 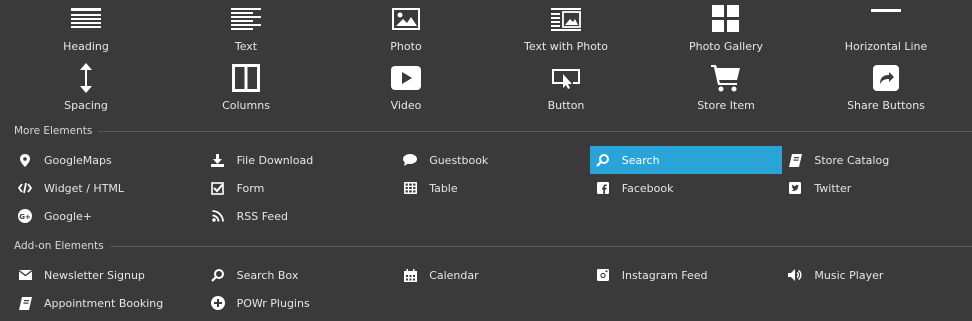 What do you see at coordinates (218, 216) in the screenshot?
I see `rss-icon` at bounding box center [218, 216].